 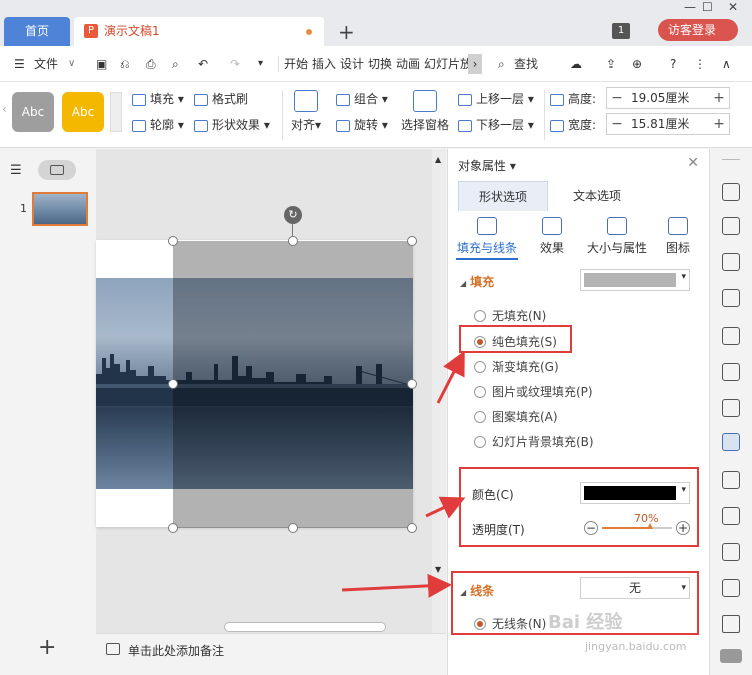 I want to click on table-icon, so click(x=731, y=336).